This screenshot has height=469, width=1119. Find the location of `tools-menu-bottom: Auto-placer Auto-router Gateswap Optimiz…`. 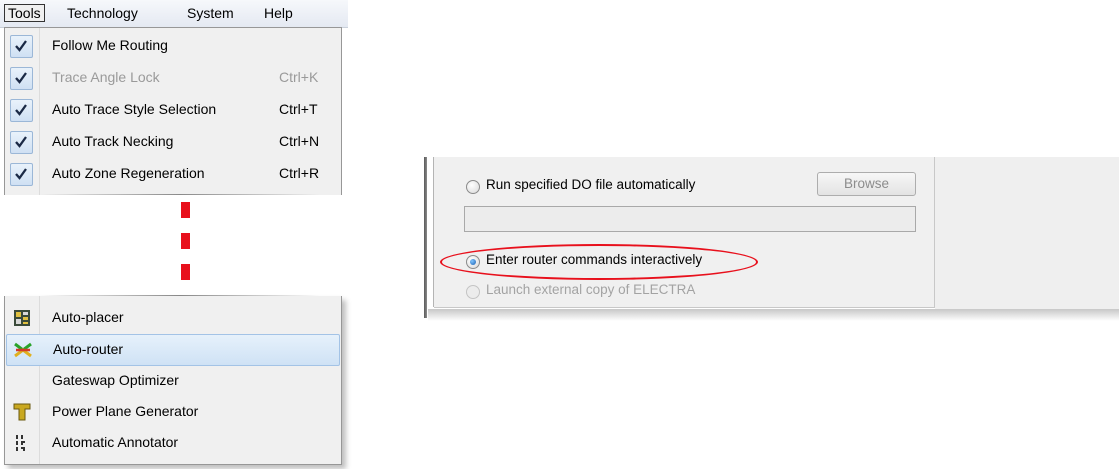

tools-menu-bottom: Auto-placer Auto-router Gateswap Optimiz… is located at coordinates (173, 380).